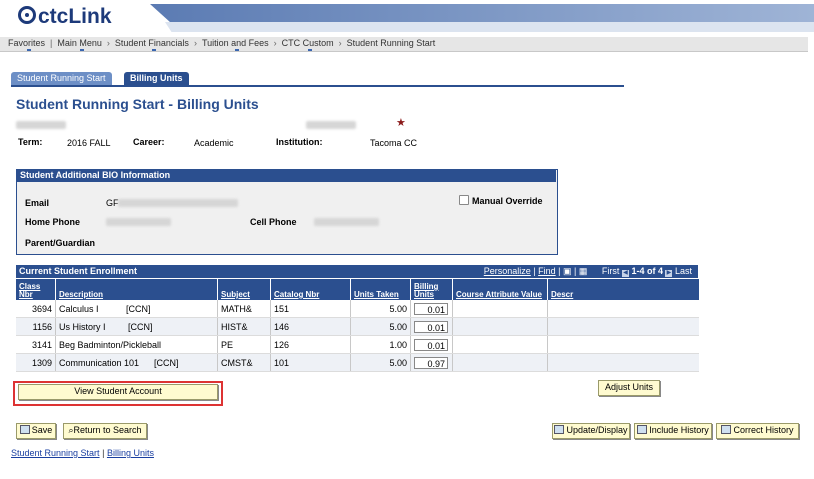 This screenshot has height=479, width=814. I want to click on column-header-class-nbr: Class Nbr, so click(36, 289).